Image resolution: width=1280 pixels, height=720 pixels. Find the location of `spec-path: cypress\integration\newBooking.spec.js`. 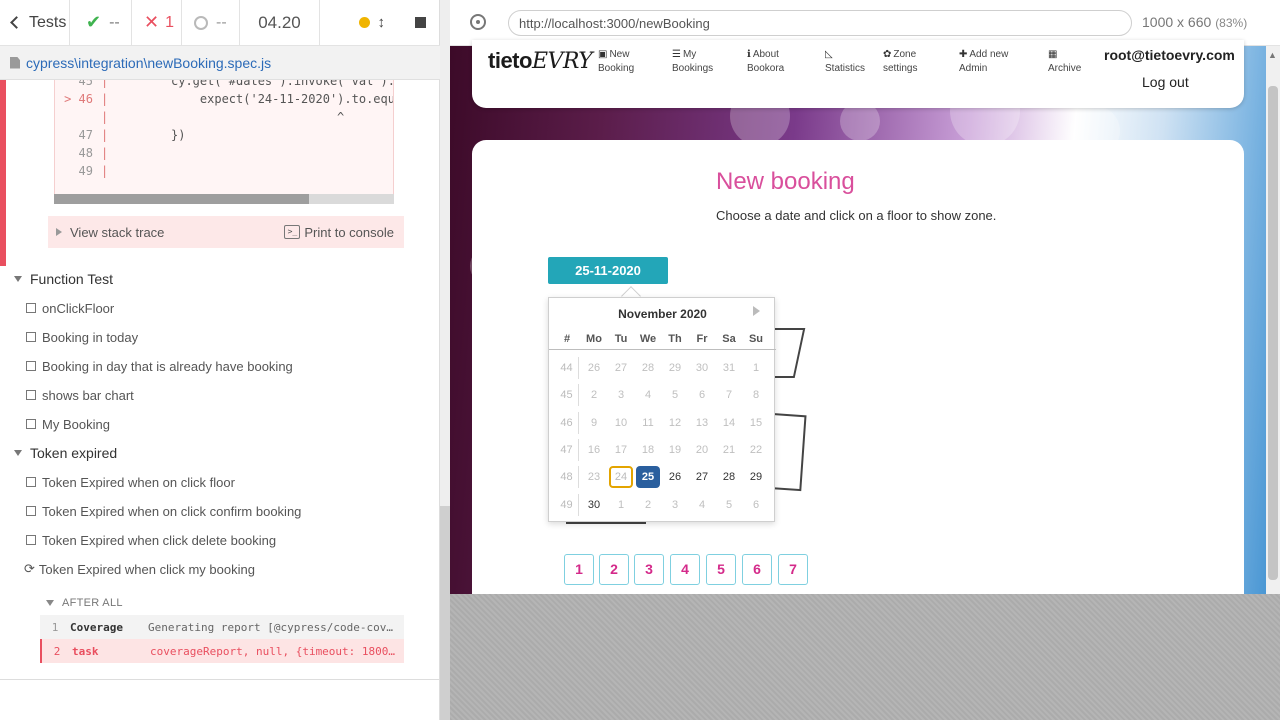

spec-path: cypress\integration\newBooking.spec.js is located at coordinates (149, 62).